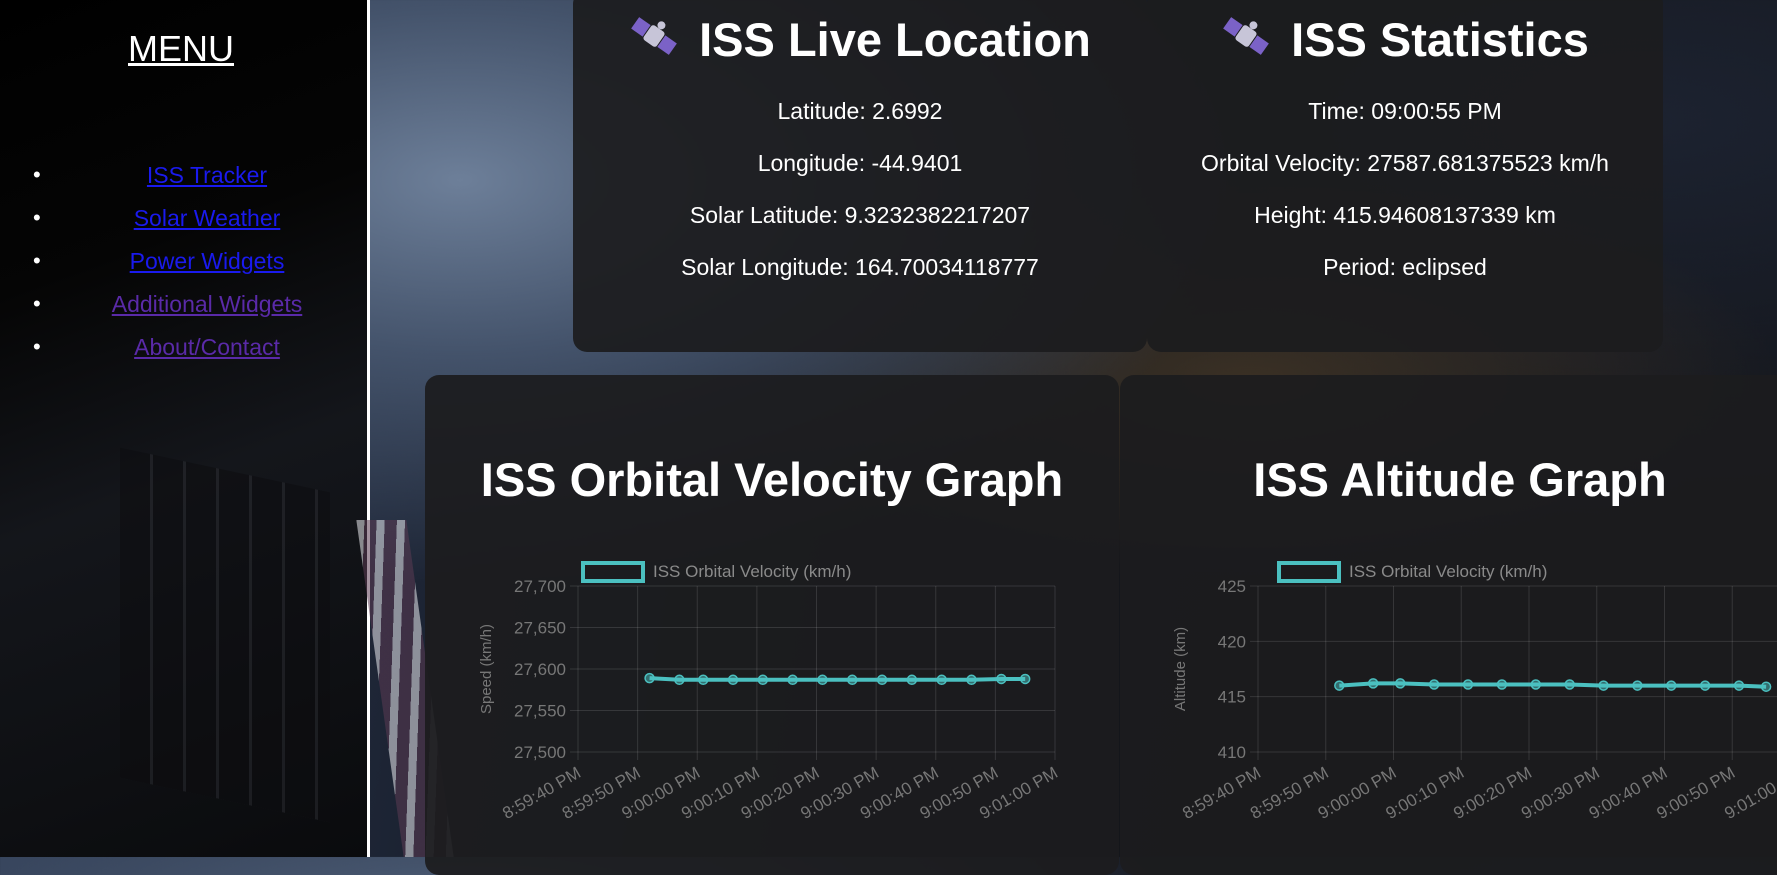 This screenshot has width=1777, height=875. I want to click on solar-longitude-value: Solar Longitude: 164.70034118777, so click(860, 267).